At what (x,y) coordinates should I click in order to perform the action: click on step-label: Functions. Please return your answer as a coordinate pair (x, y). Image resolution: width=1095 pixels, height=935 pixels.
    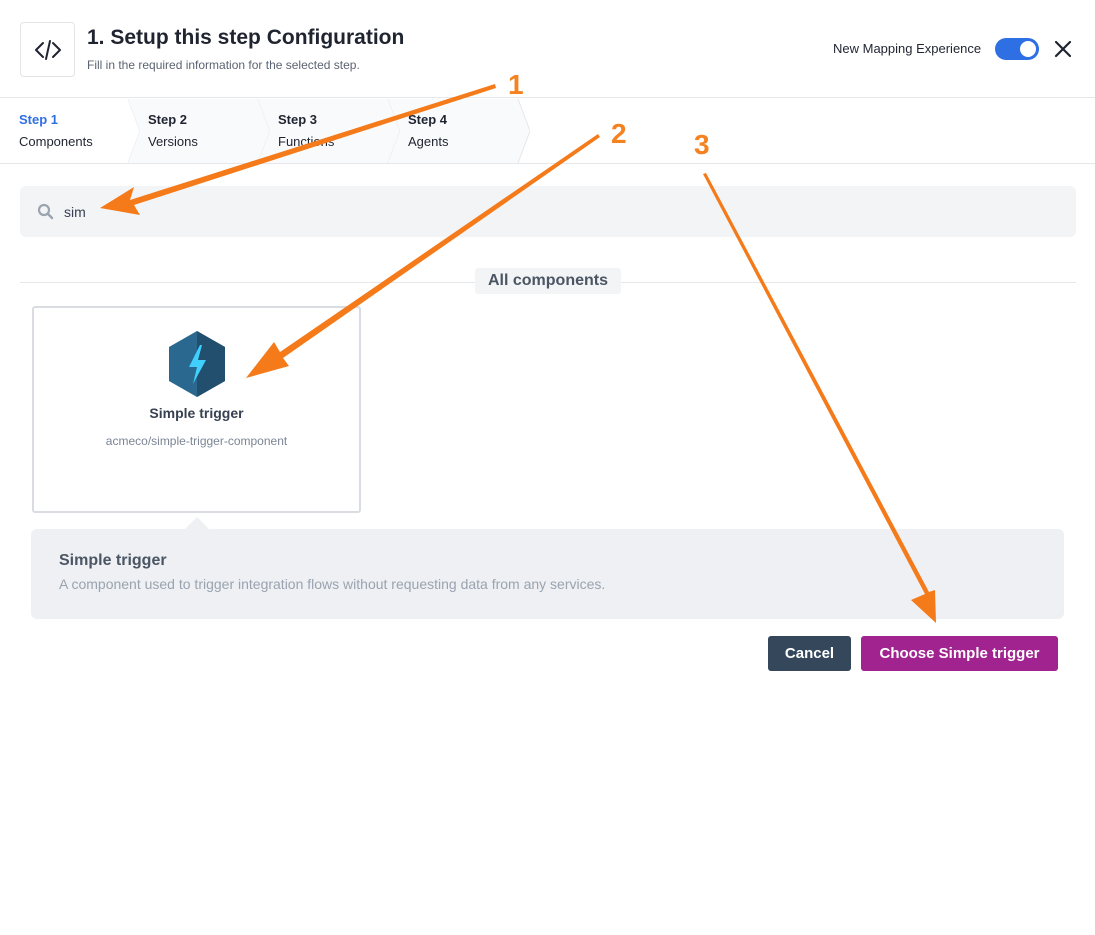
    Looking at the image, I should click on (306, 141).